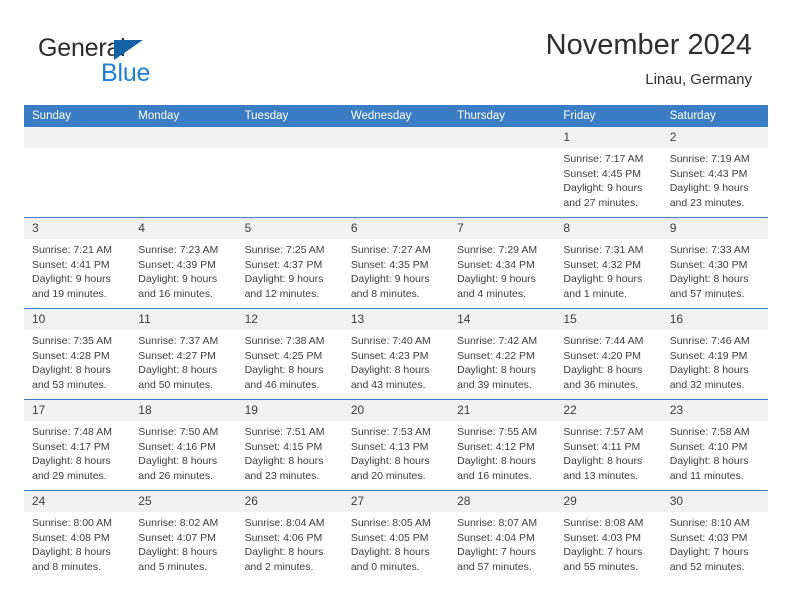 The image size is (792, 612). I want to click on weekday-header-thursday: Thursday, so click(502, 116).